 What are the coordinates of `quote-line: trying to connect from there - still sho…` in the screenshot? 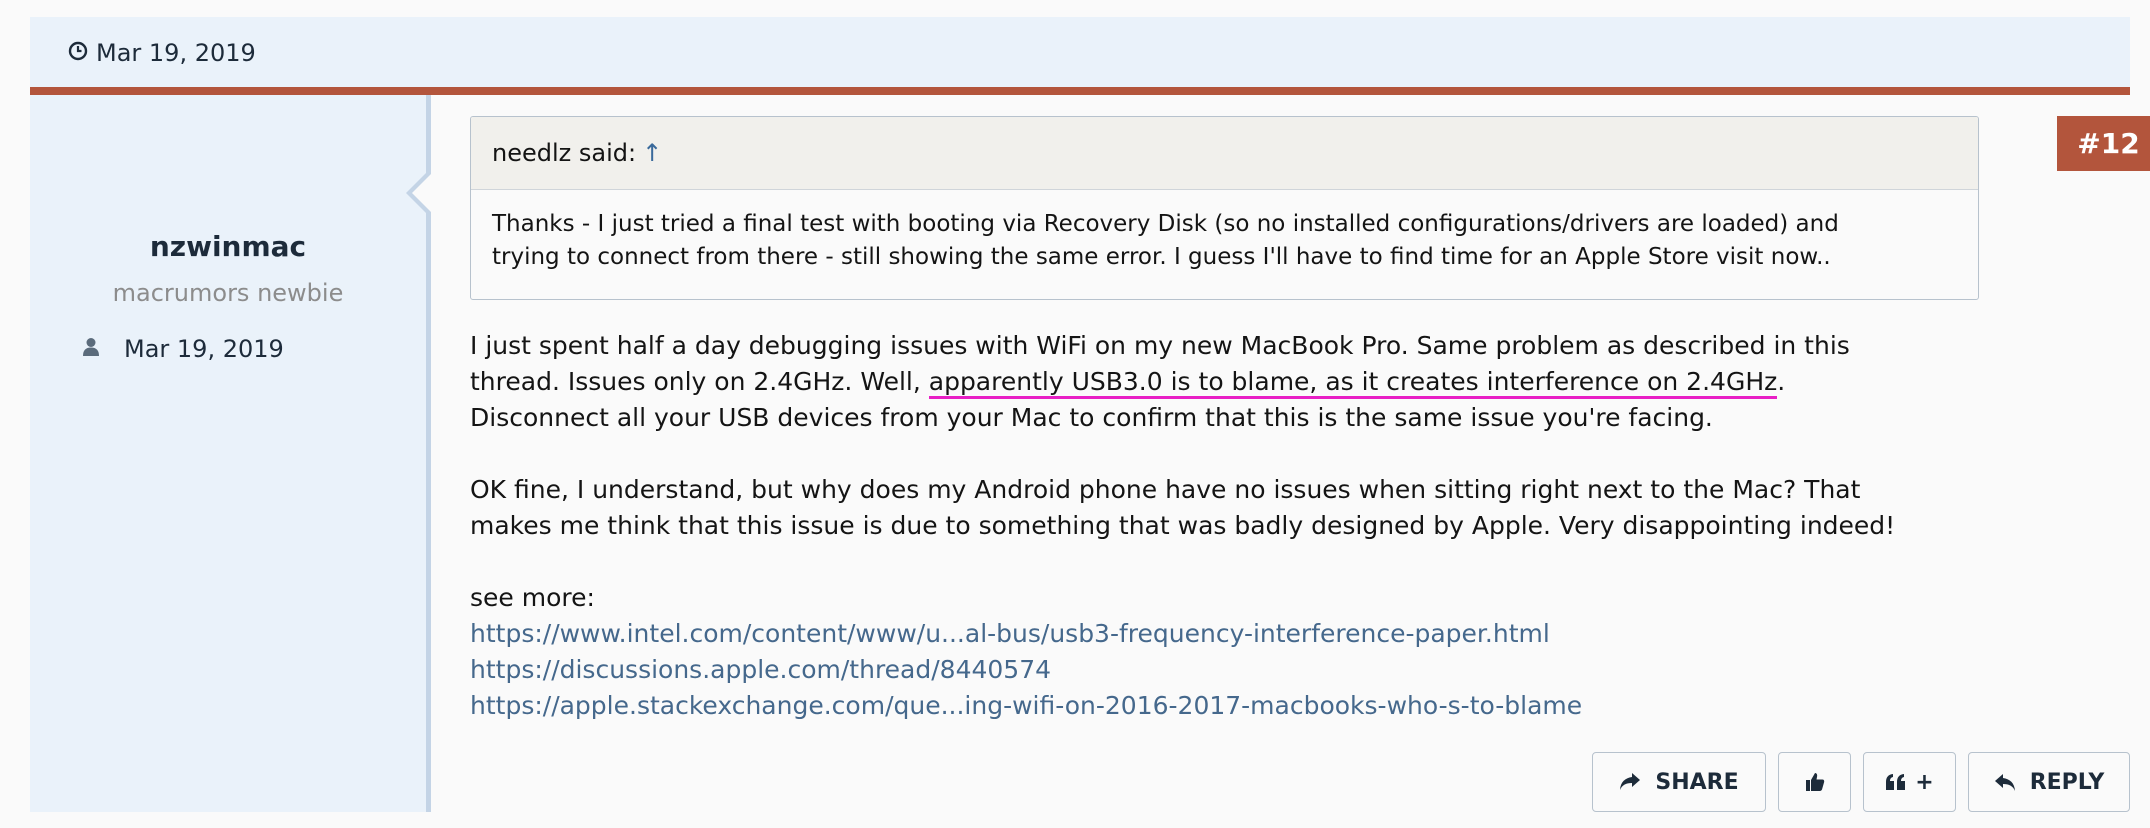 It's located at (1161, 257).